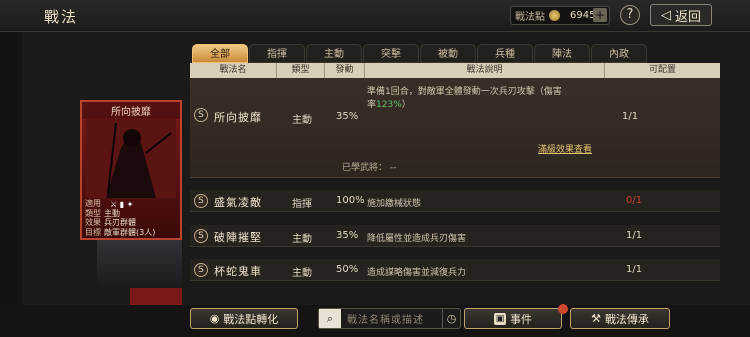  I want to click on tactic-name: 盛氣凌敵, so click(238, 202).